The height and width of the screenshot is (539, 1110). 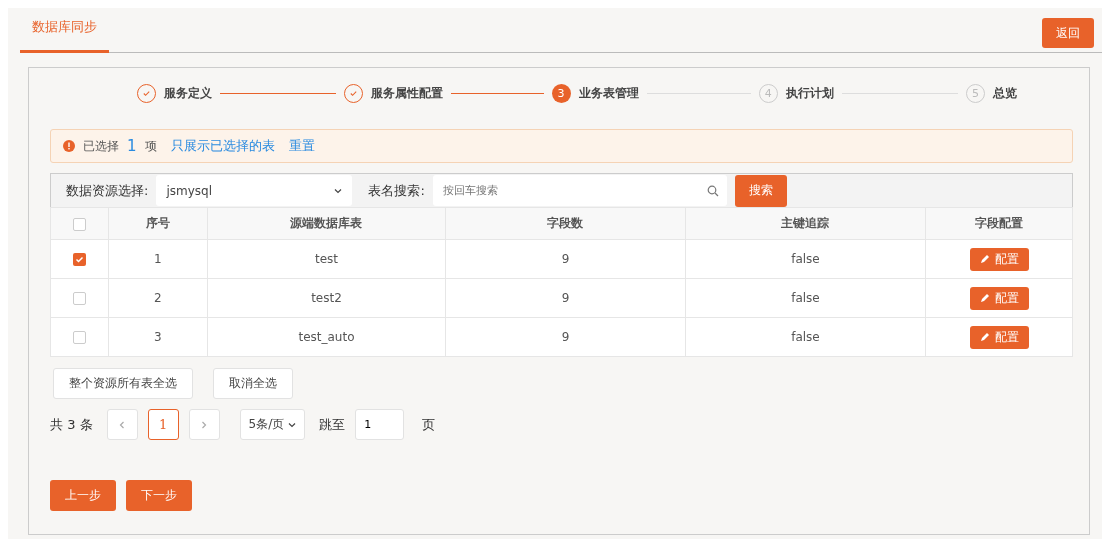 I want to click on select-button: 取消全选, so click(x=253, y=383).